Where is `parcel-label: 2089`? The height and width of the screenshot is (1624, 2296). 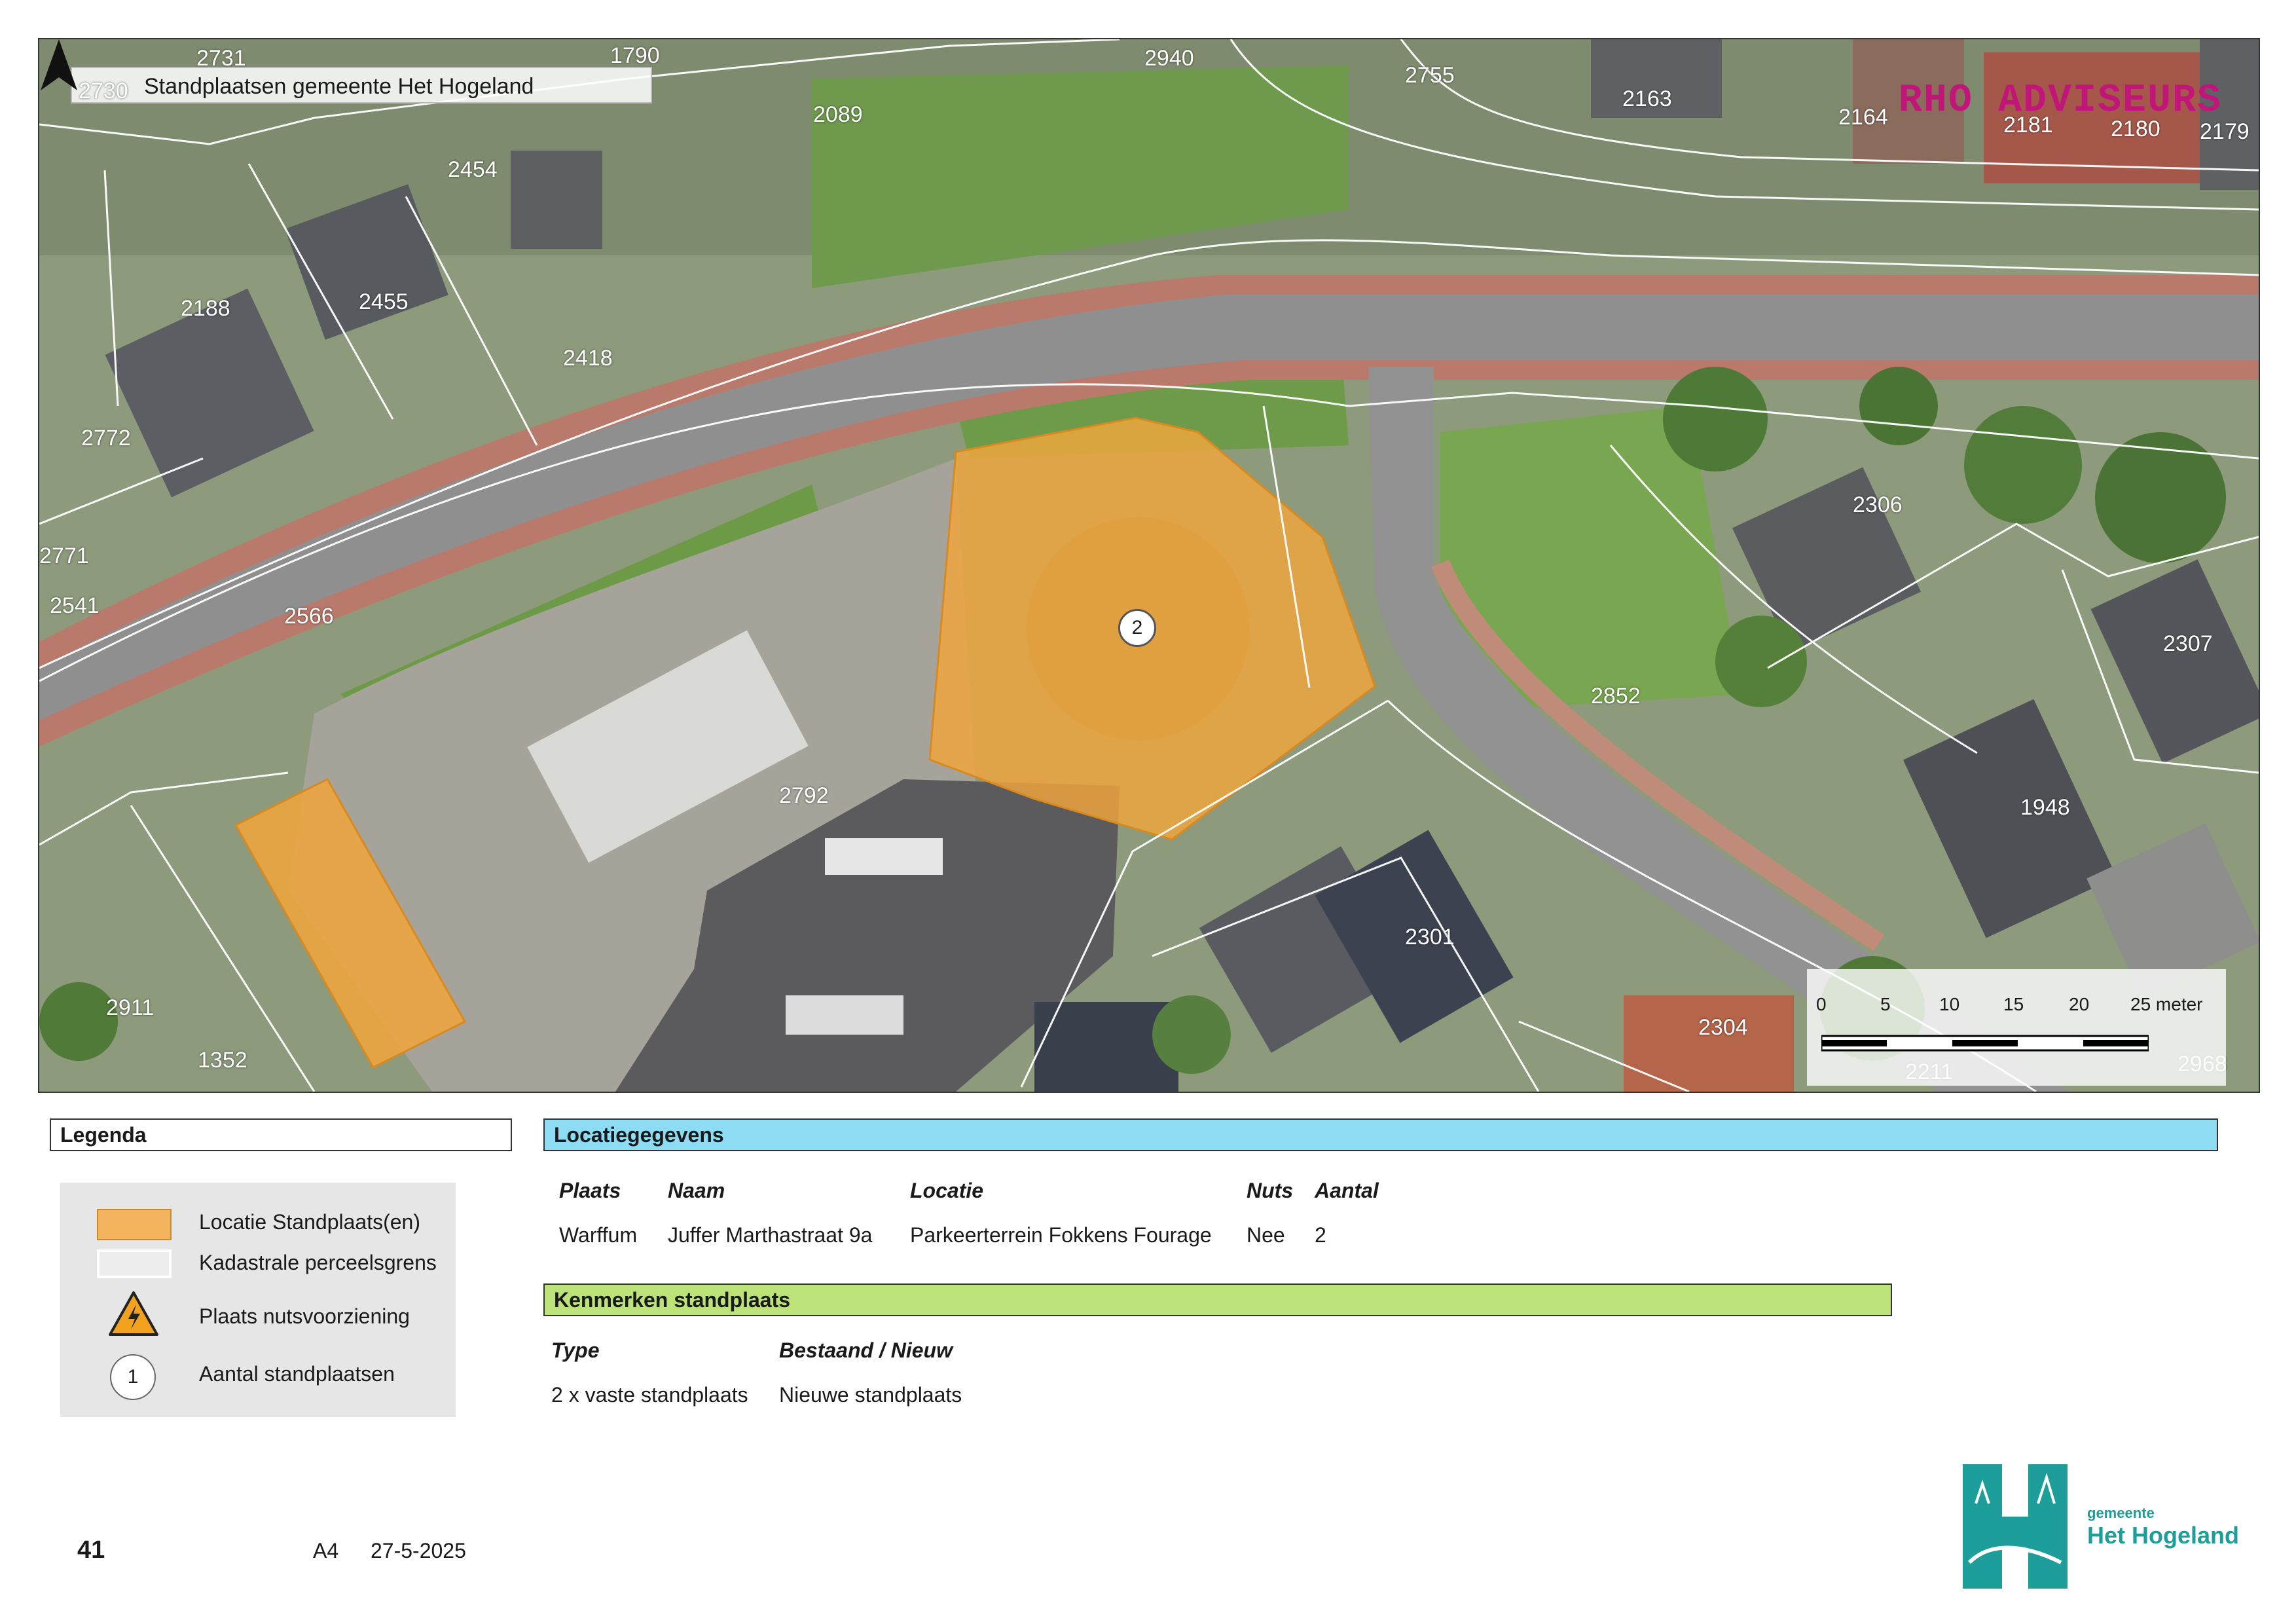 parcel-label: 2089 is located at coordinates (838, 114).